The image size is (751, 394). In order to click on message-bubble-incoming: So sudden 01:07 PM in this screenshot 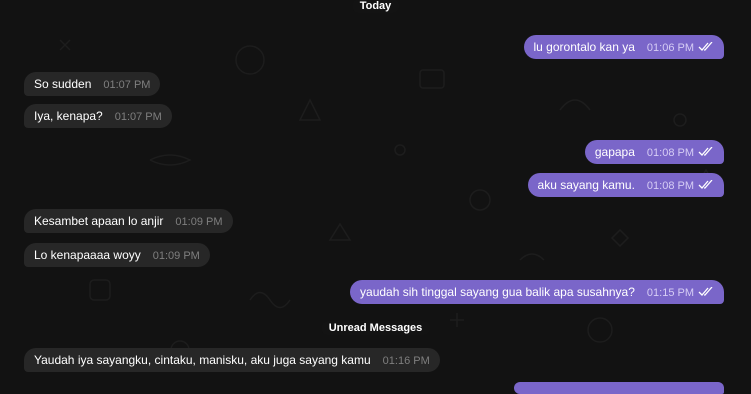, I will do `click(92, 84)`.